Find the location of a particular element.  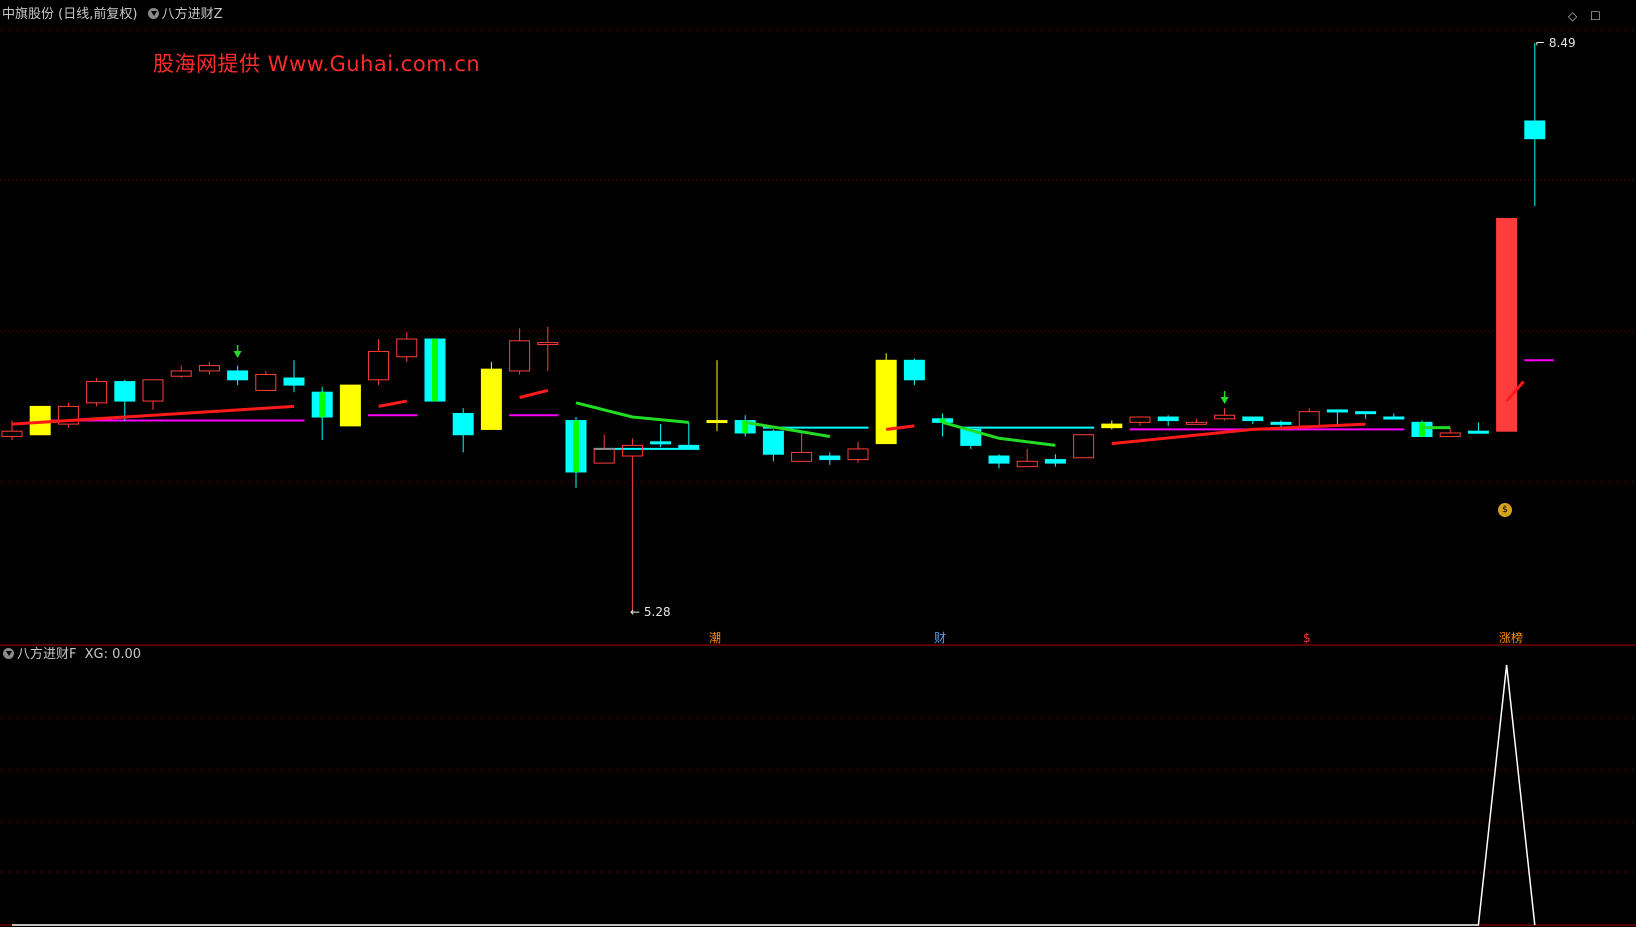

close-icon: ☐ is located at coordinates (1595, 16).